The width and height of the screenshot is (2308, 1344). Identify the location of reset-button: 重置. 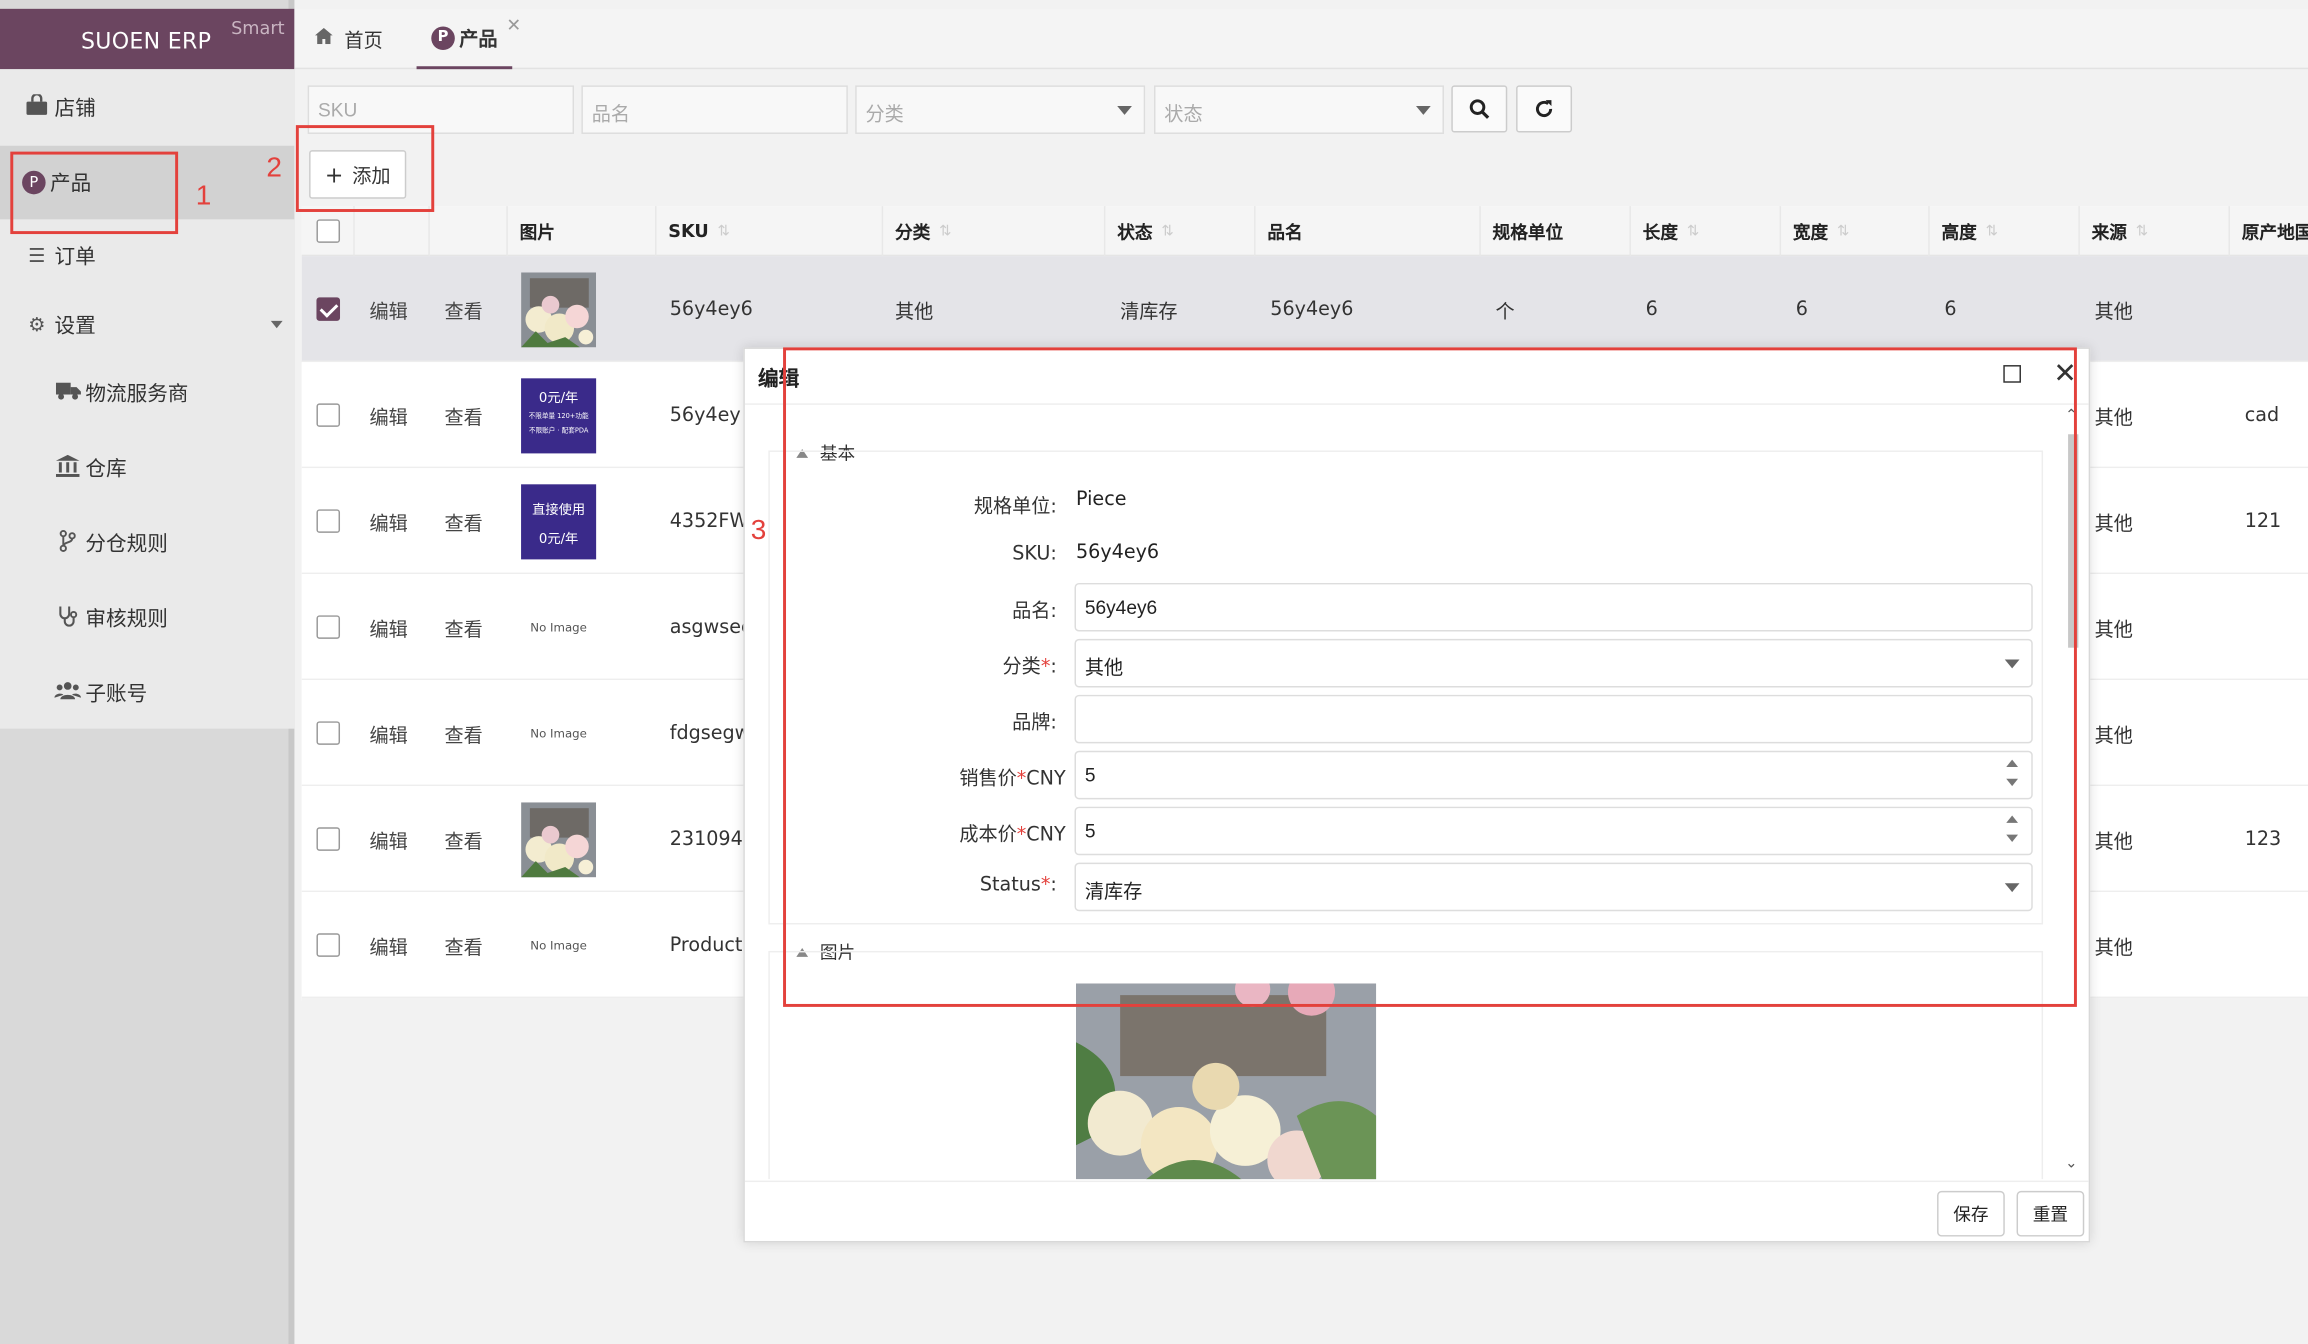
(2050, 1213).